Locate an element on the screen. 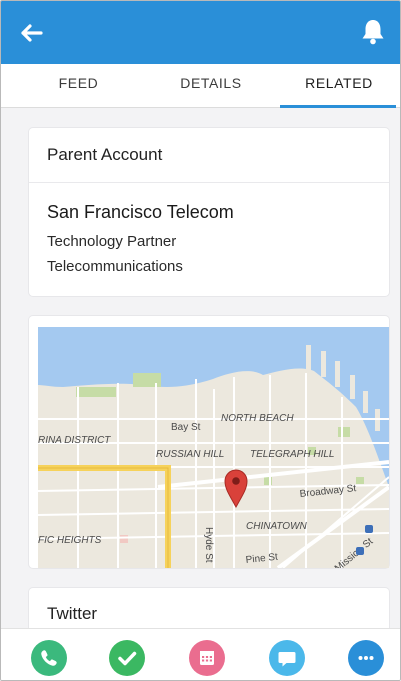  post-button is located at coordinates (287, 658).